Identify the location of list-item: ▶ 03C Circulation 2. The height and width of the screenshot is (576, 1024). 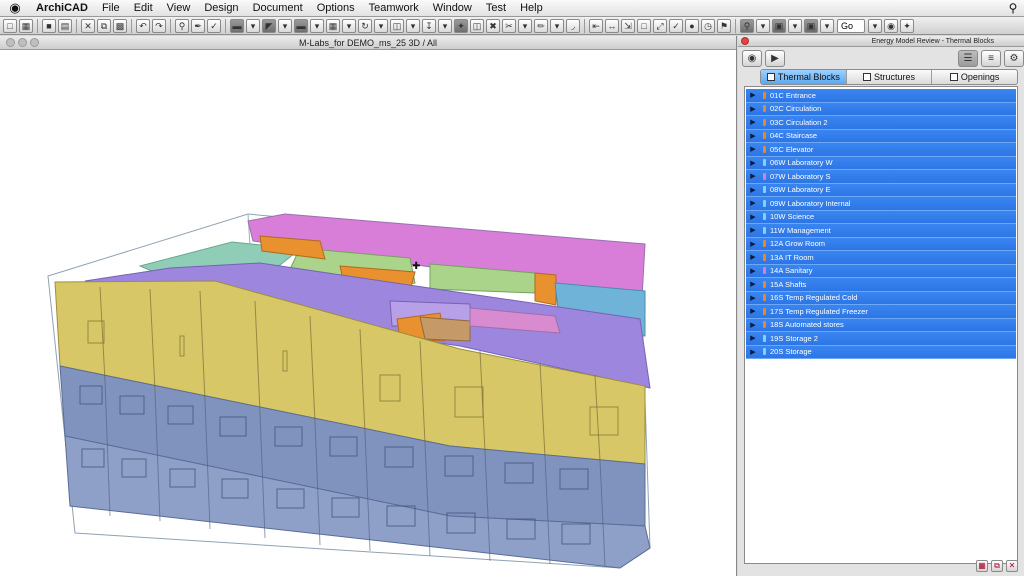
(881, 123).